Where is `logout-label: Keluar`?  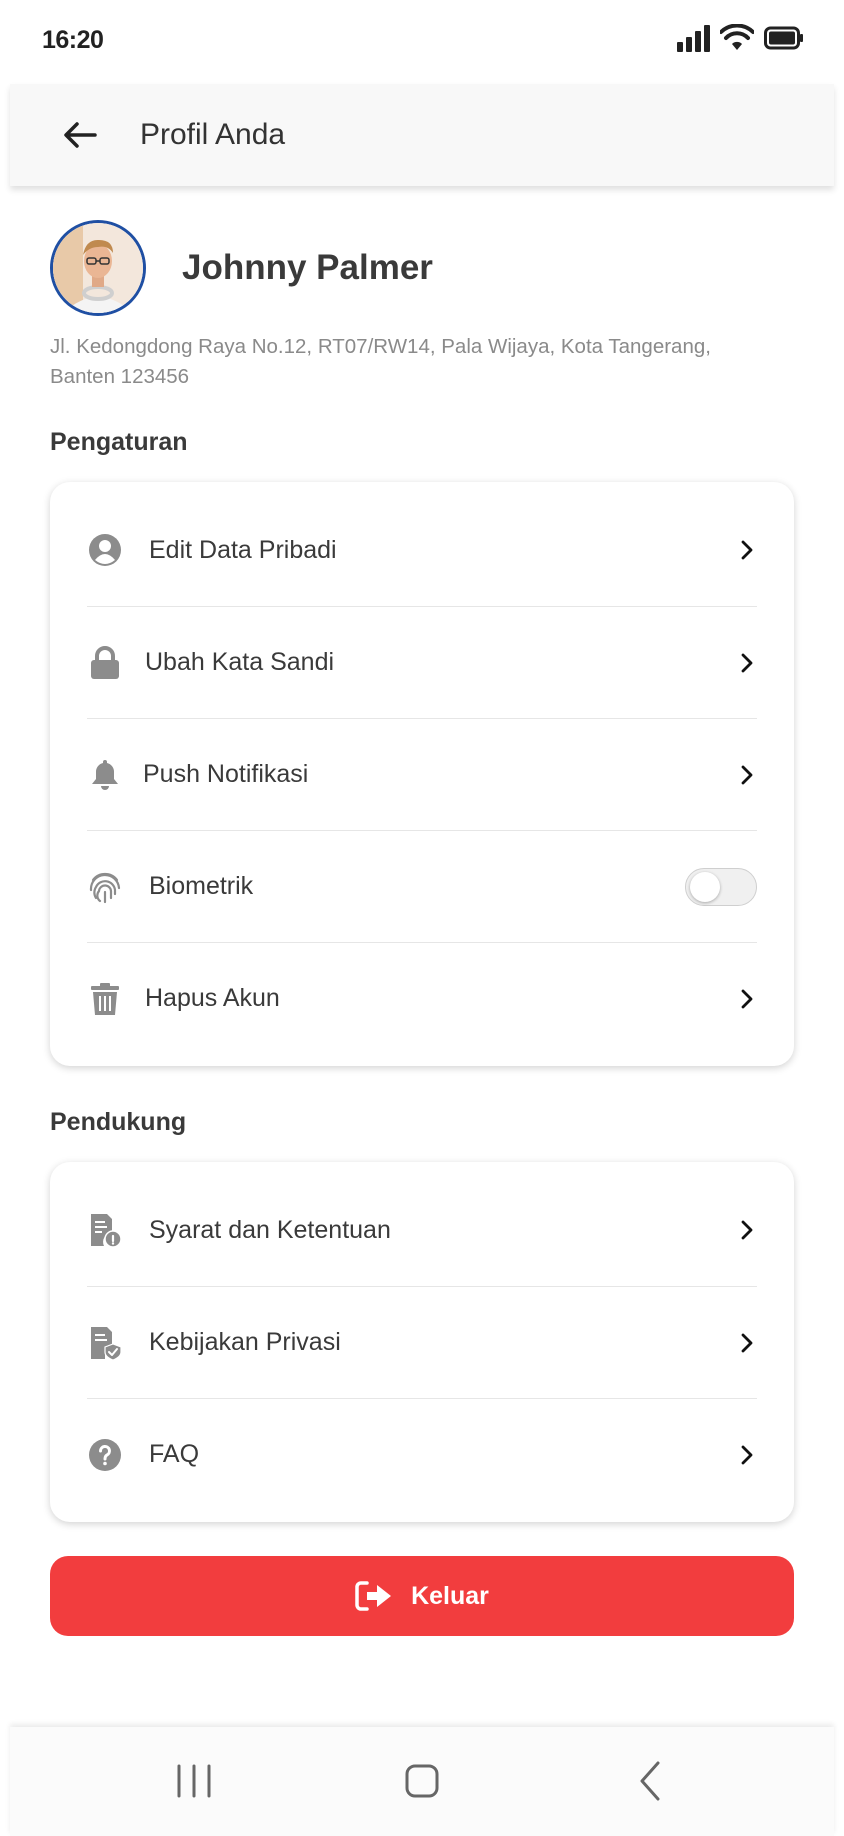 logout-label: Keluar is located at coordinates (450, 1595).